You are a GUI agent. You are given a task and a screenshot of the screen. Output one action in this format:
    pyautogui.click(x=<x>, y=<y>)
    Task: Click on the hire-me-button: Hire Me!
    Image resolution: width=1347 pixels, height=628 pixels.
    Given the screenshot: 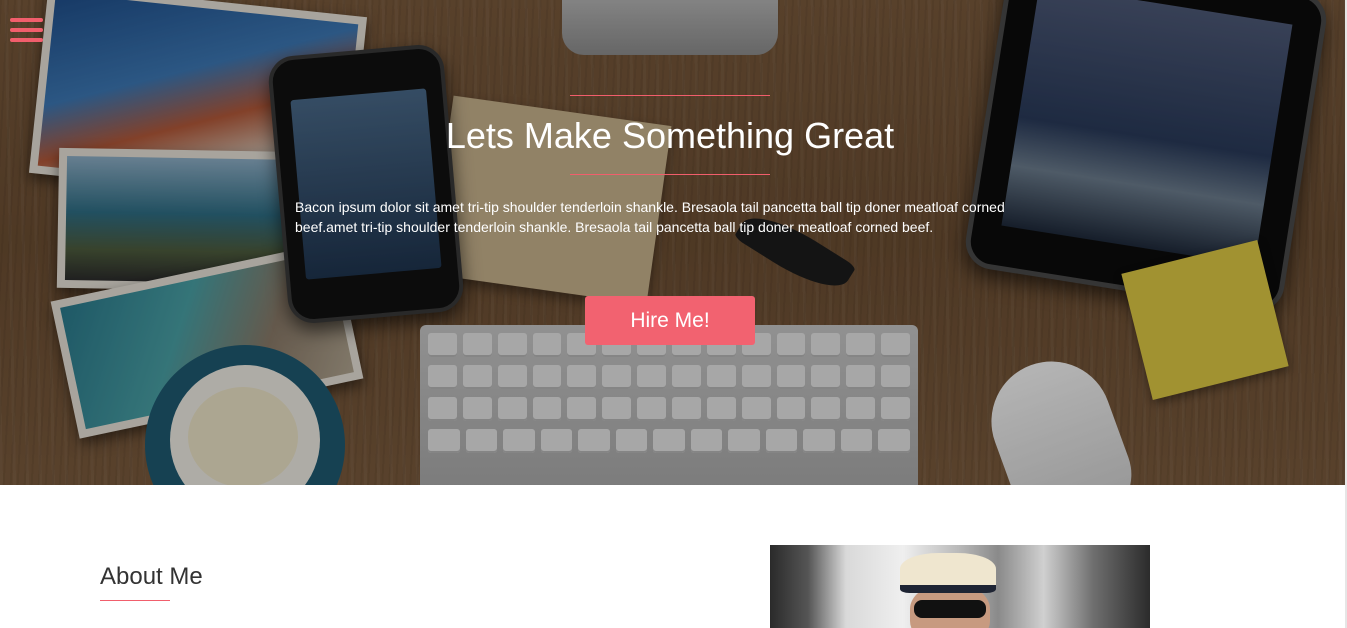 What is the action you would take?
    pyautogui.click(x=670, y=320)
    